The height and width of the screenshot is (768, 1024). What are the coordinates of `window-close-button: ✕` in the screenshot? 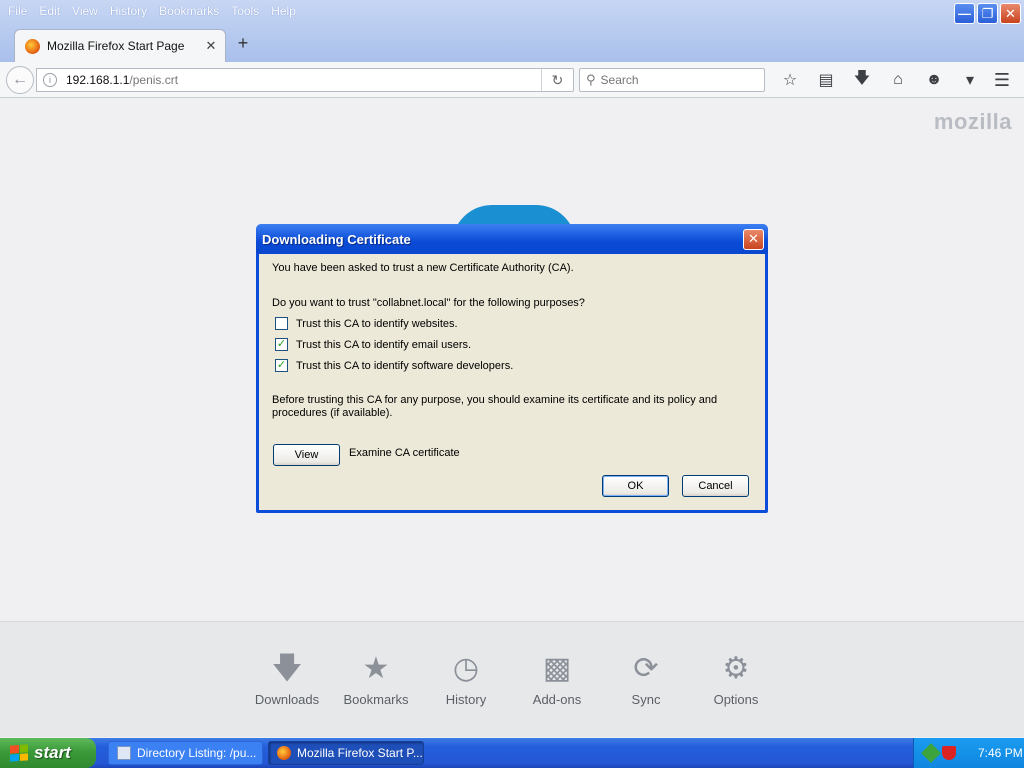 It's located at (1010, 13).